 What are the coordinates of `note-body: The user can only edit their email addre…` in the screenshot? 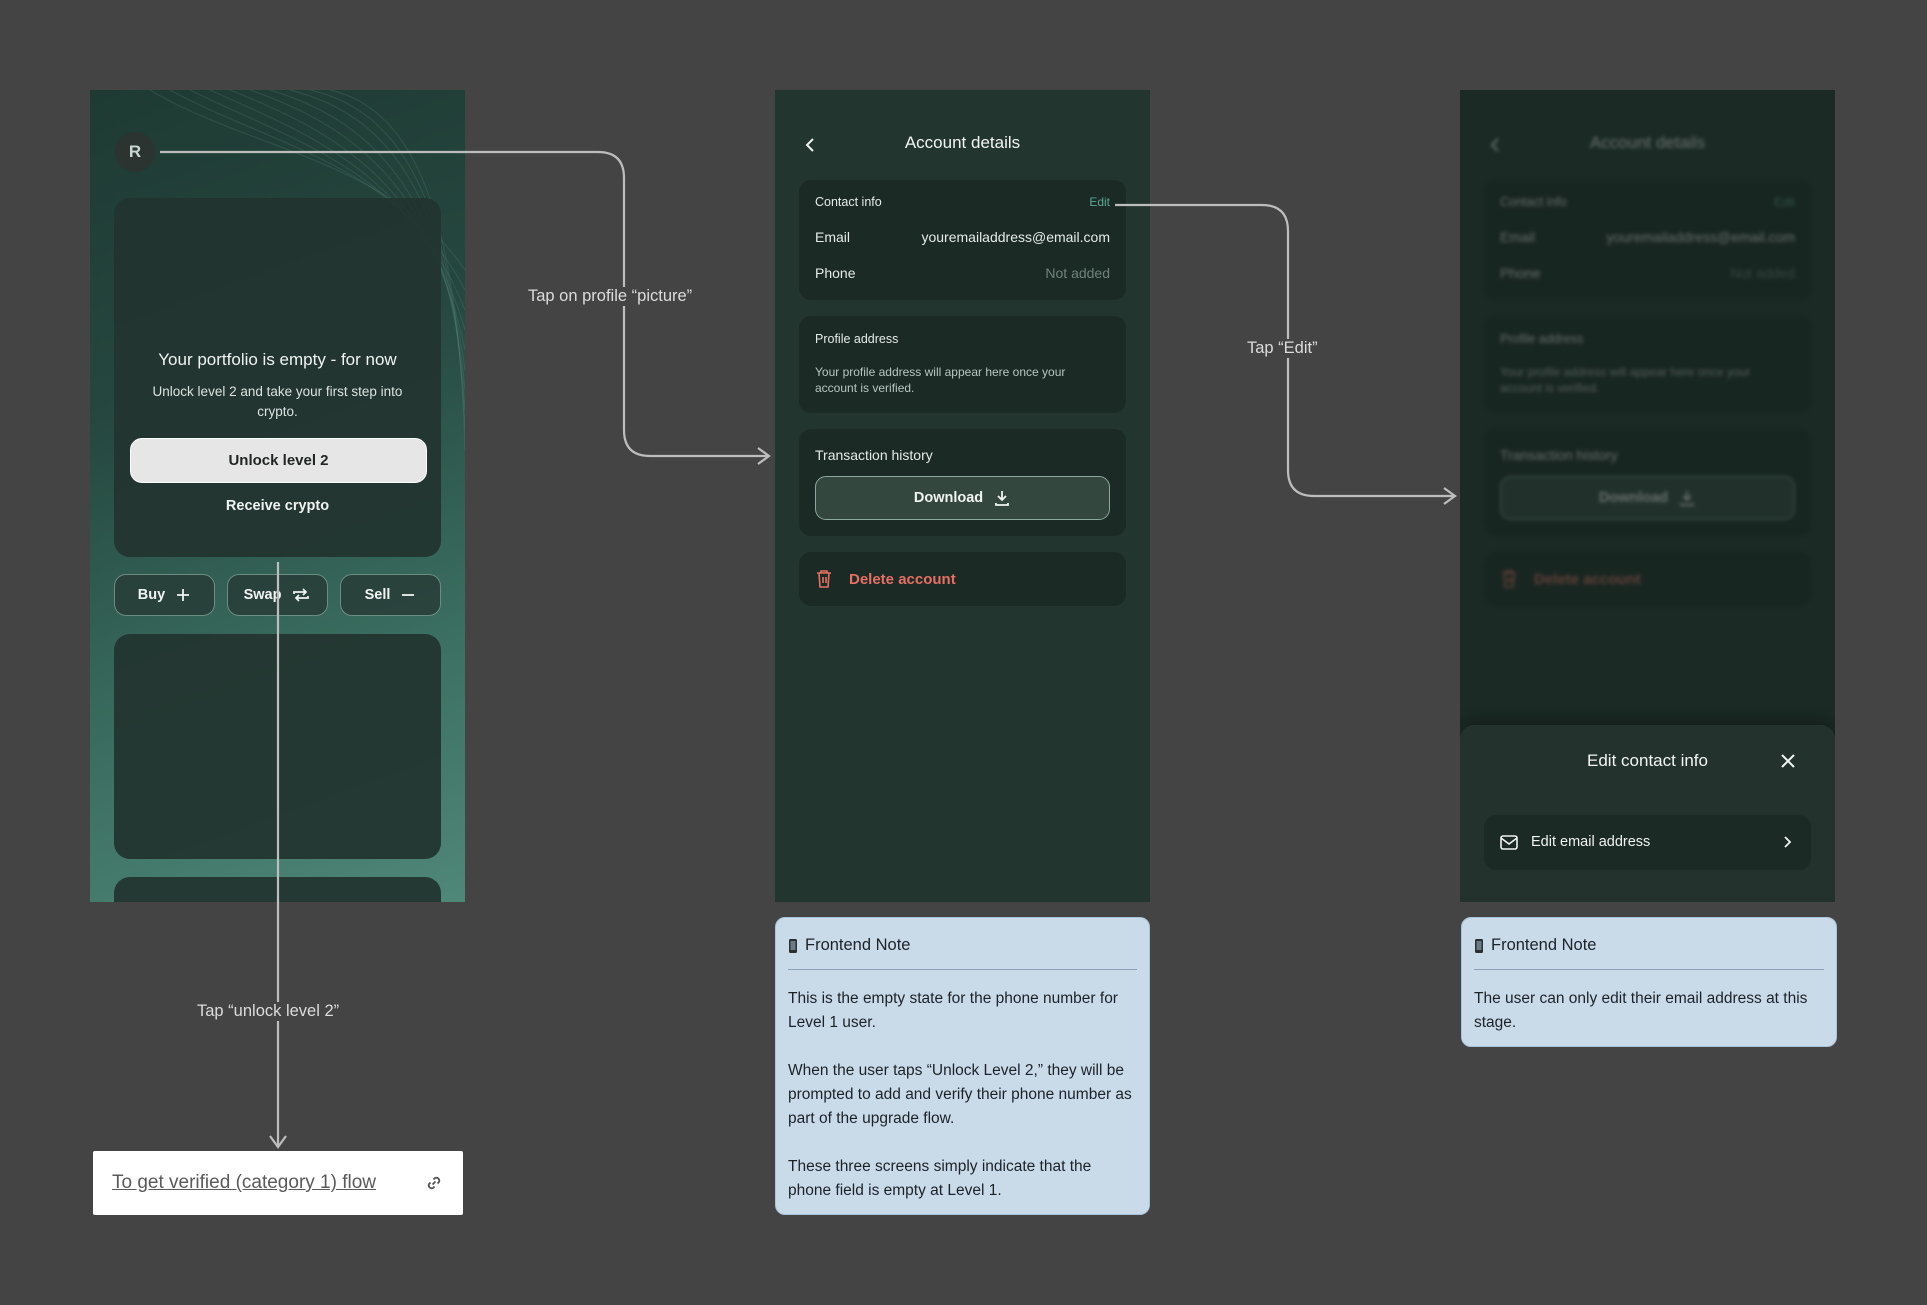 It's located at (1649, 1023).